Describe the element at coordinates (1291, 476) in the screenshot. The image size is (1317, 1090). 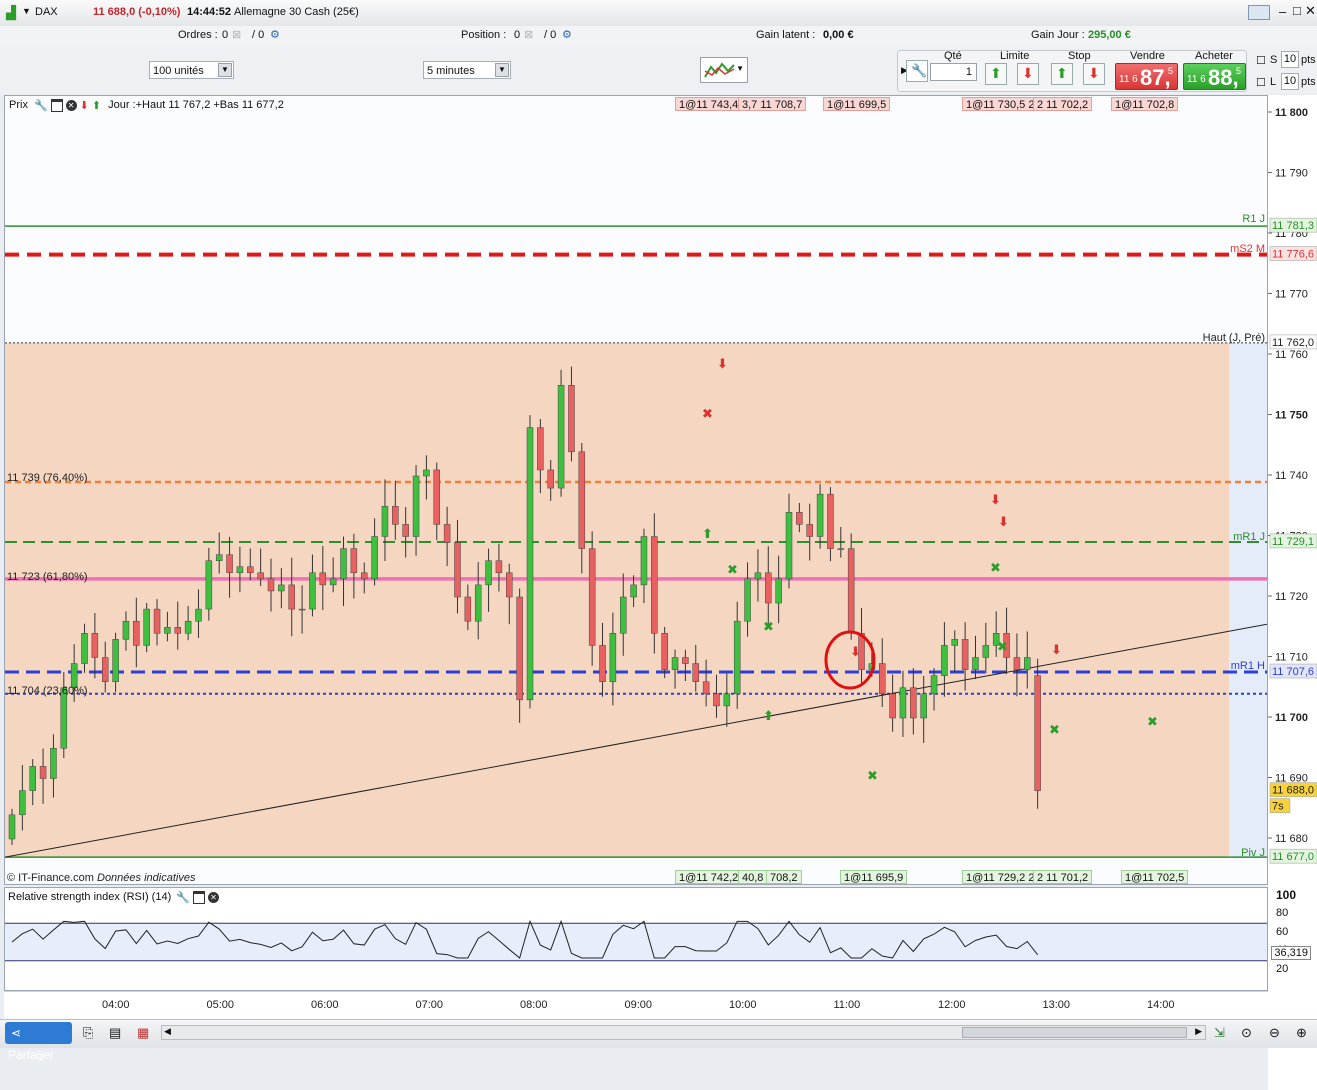
I see `price-tick-label: 11 740` at that location.